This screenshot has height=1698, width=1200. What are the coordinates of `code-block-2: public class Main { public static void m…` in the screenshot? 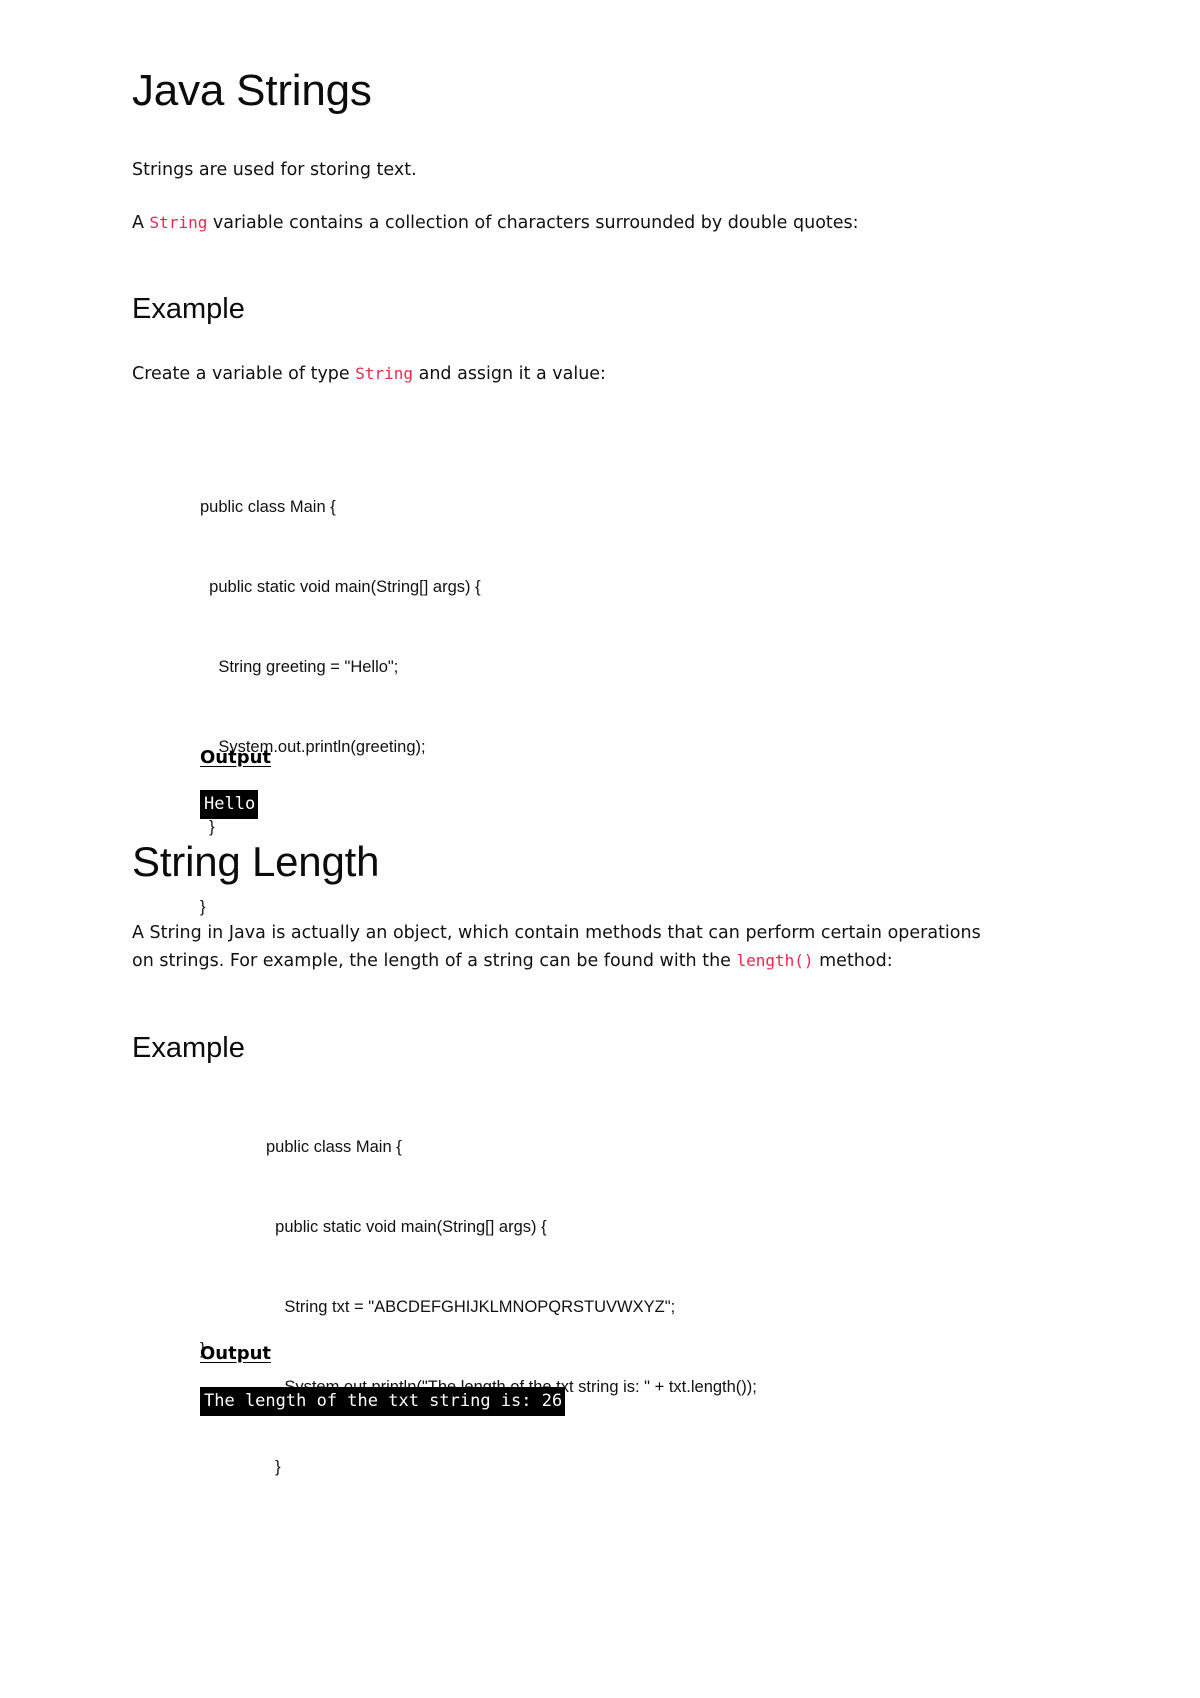 It's located at (511, 1307).